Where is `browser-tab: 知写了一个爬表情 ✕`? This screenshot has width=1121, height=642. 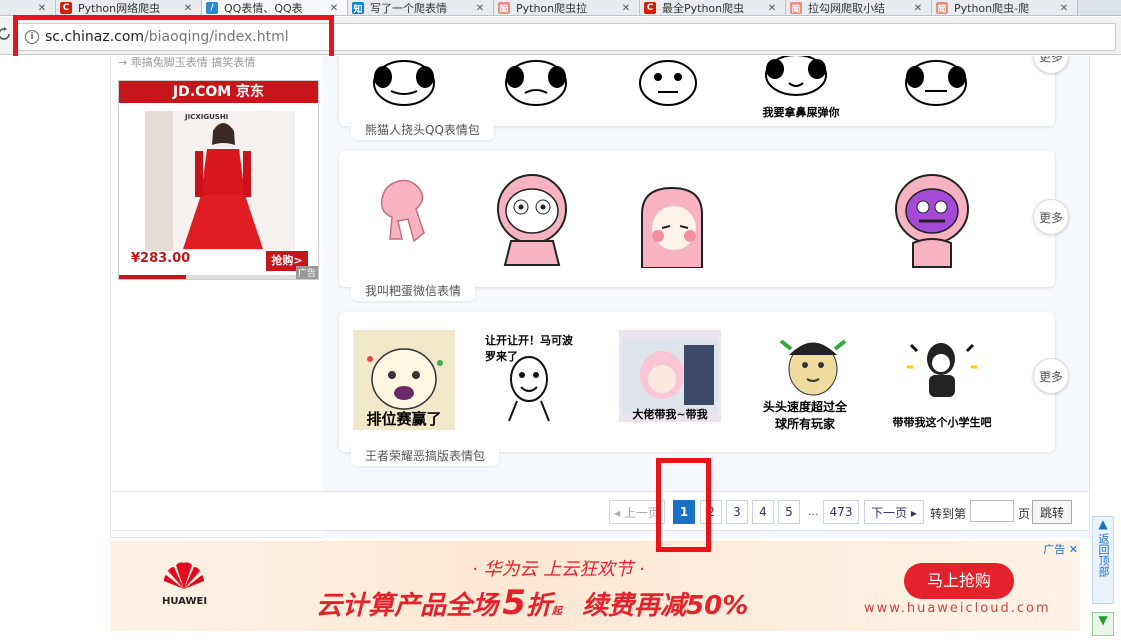 browser-tab: 知写了一个爬表情 ✕ is located at coordinates (421, 7).